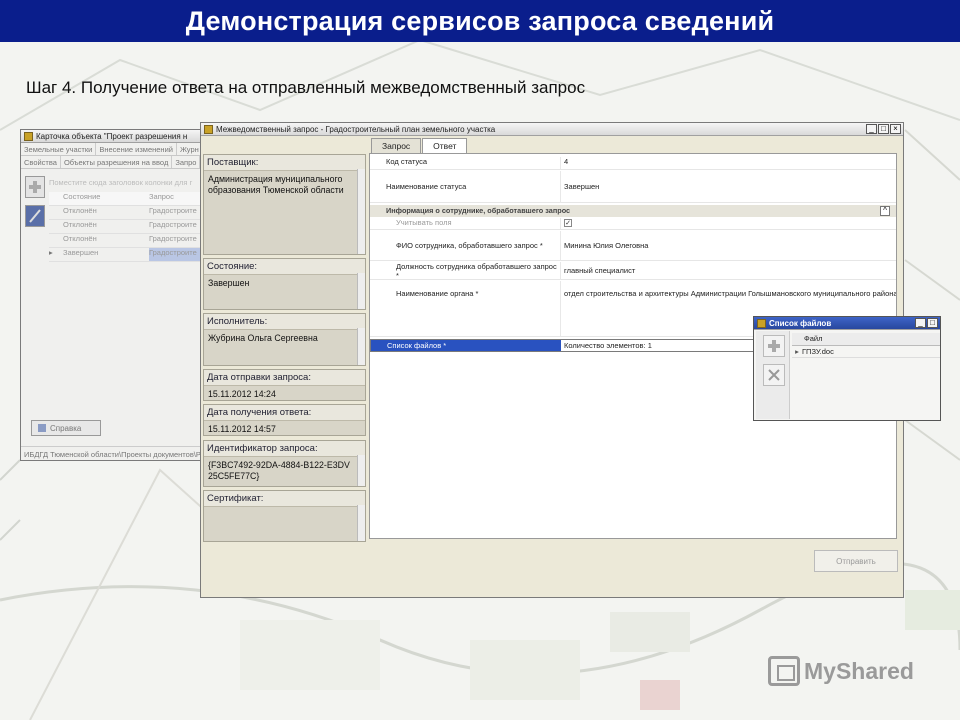 The width and height of the screenshot is (960, 720). What do you see at coordinates (895, 129) in the screenshot?
I see `close-button: ×` at bounding box center [895, 129].